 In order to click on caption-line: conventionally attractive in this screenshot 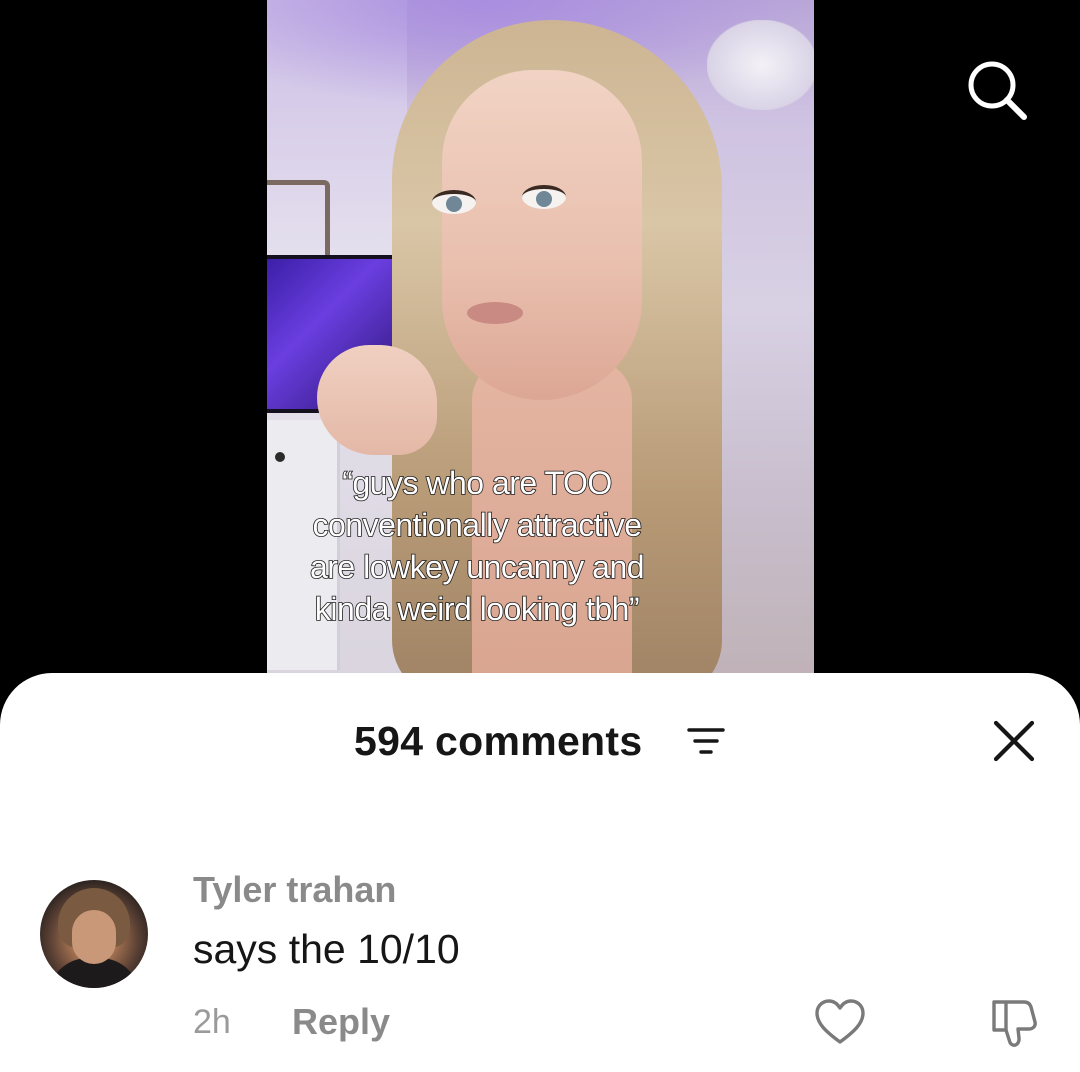, I will do `click(477, 525)`.